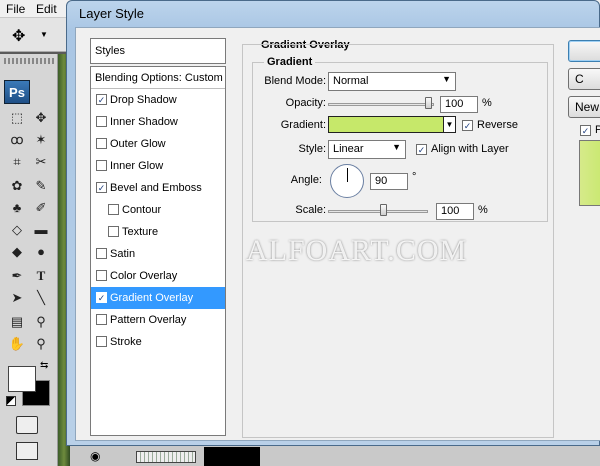  Describe the element at coordinates (459, 104) in the screenshot. I see `opacity-input: 100` at that location.